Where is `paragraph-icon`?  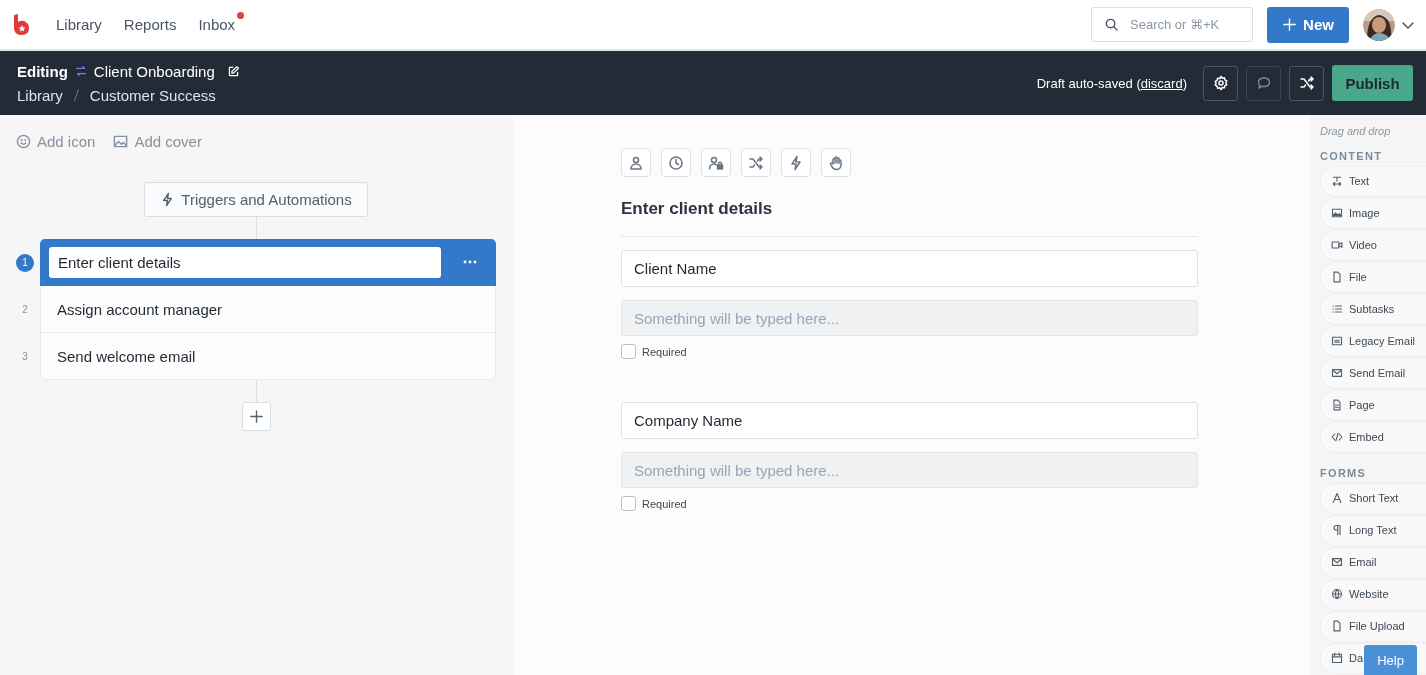 paragraph-icon is located at coordinates (1337, 530).